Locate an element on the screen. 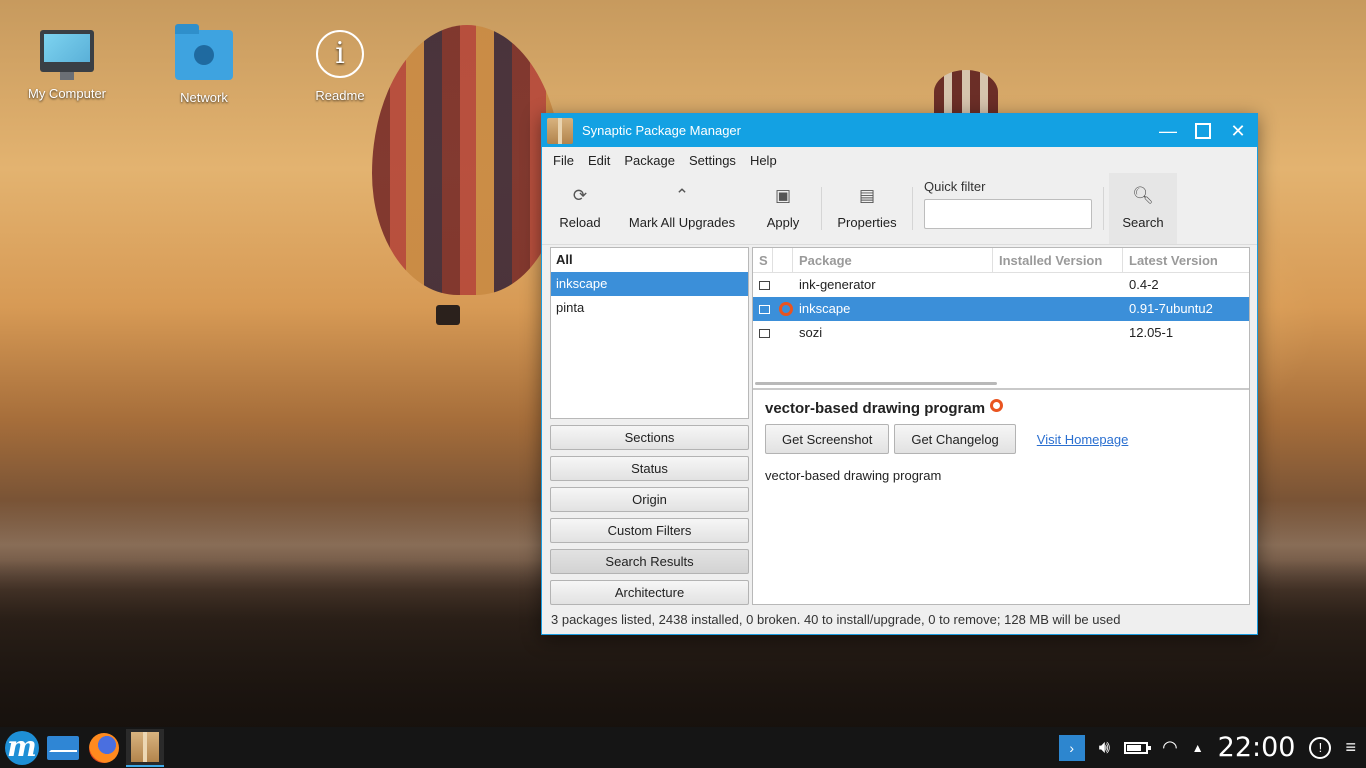  desktop-icon-label: My Computer is located at coordinates (67, 93).